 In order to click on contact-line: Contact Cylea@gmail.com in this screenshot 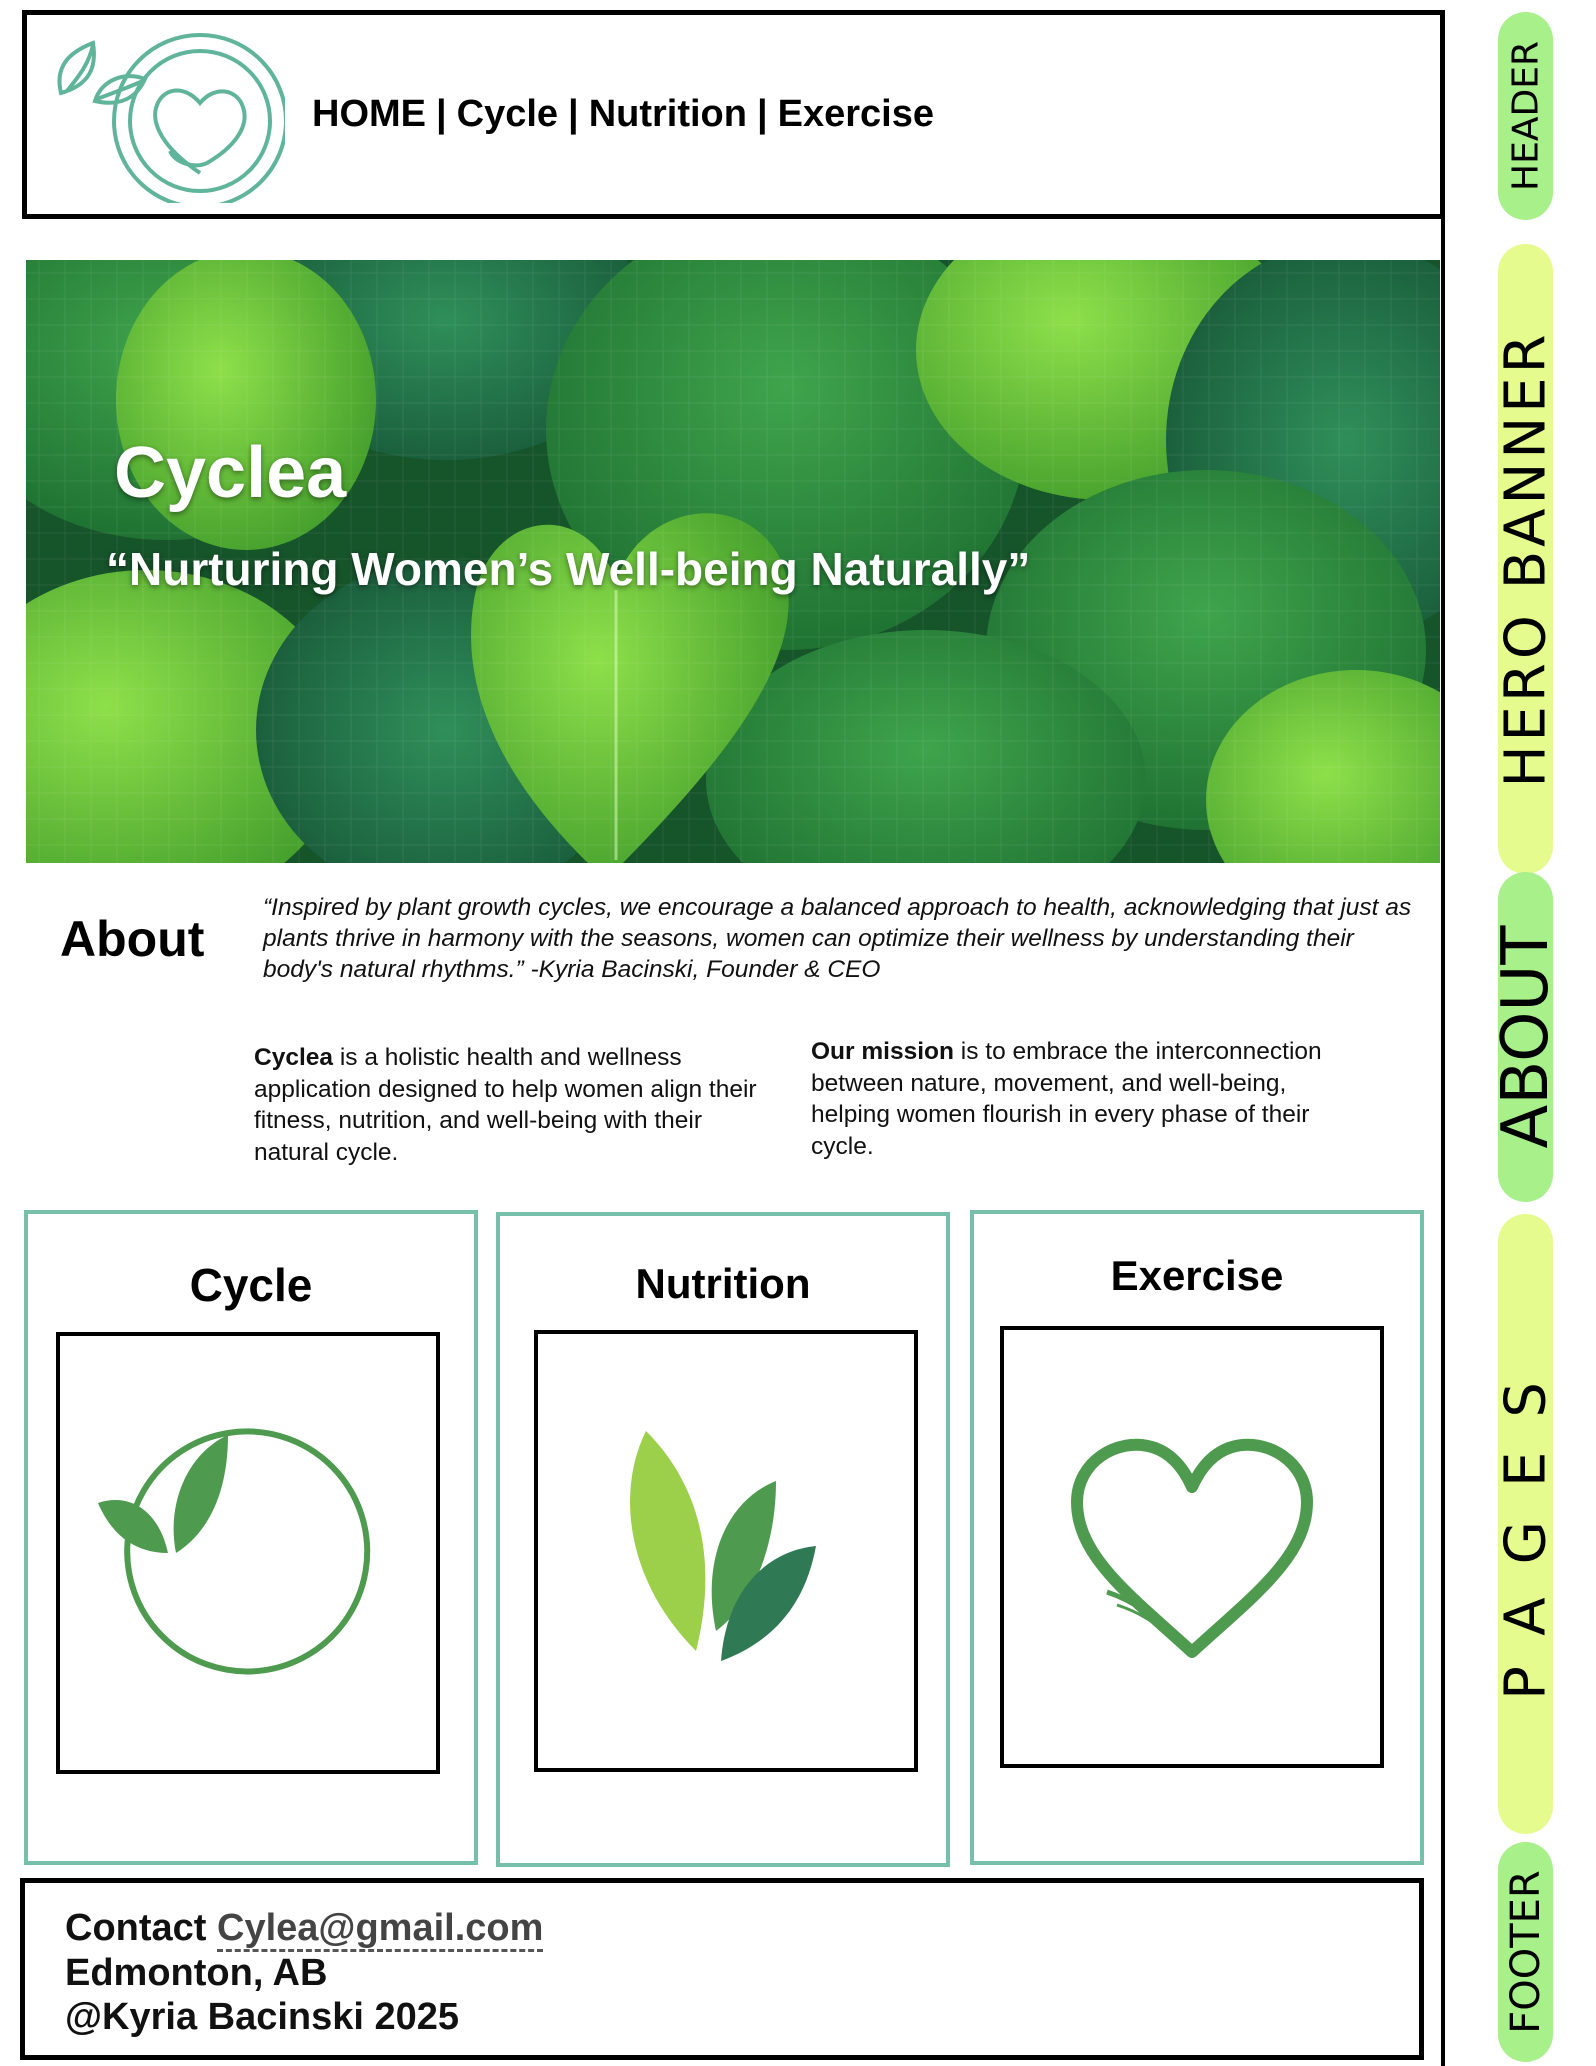, I will do `click(304, 1929)`.